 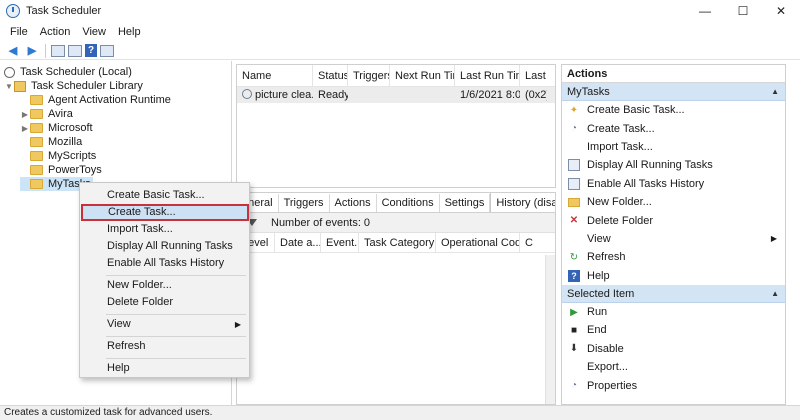 I want to click on action-run: ▶ Run, so click(x=673, y=312).